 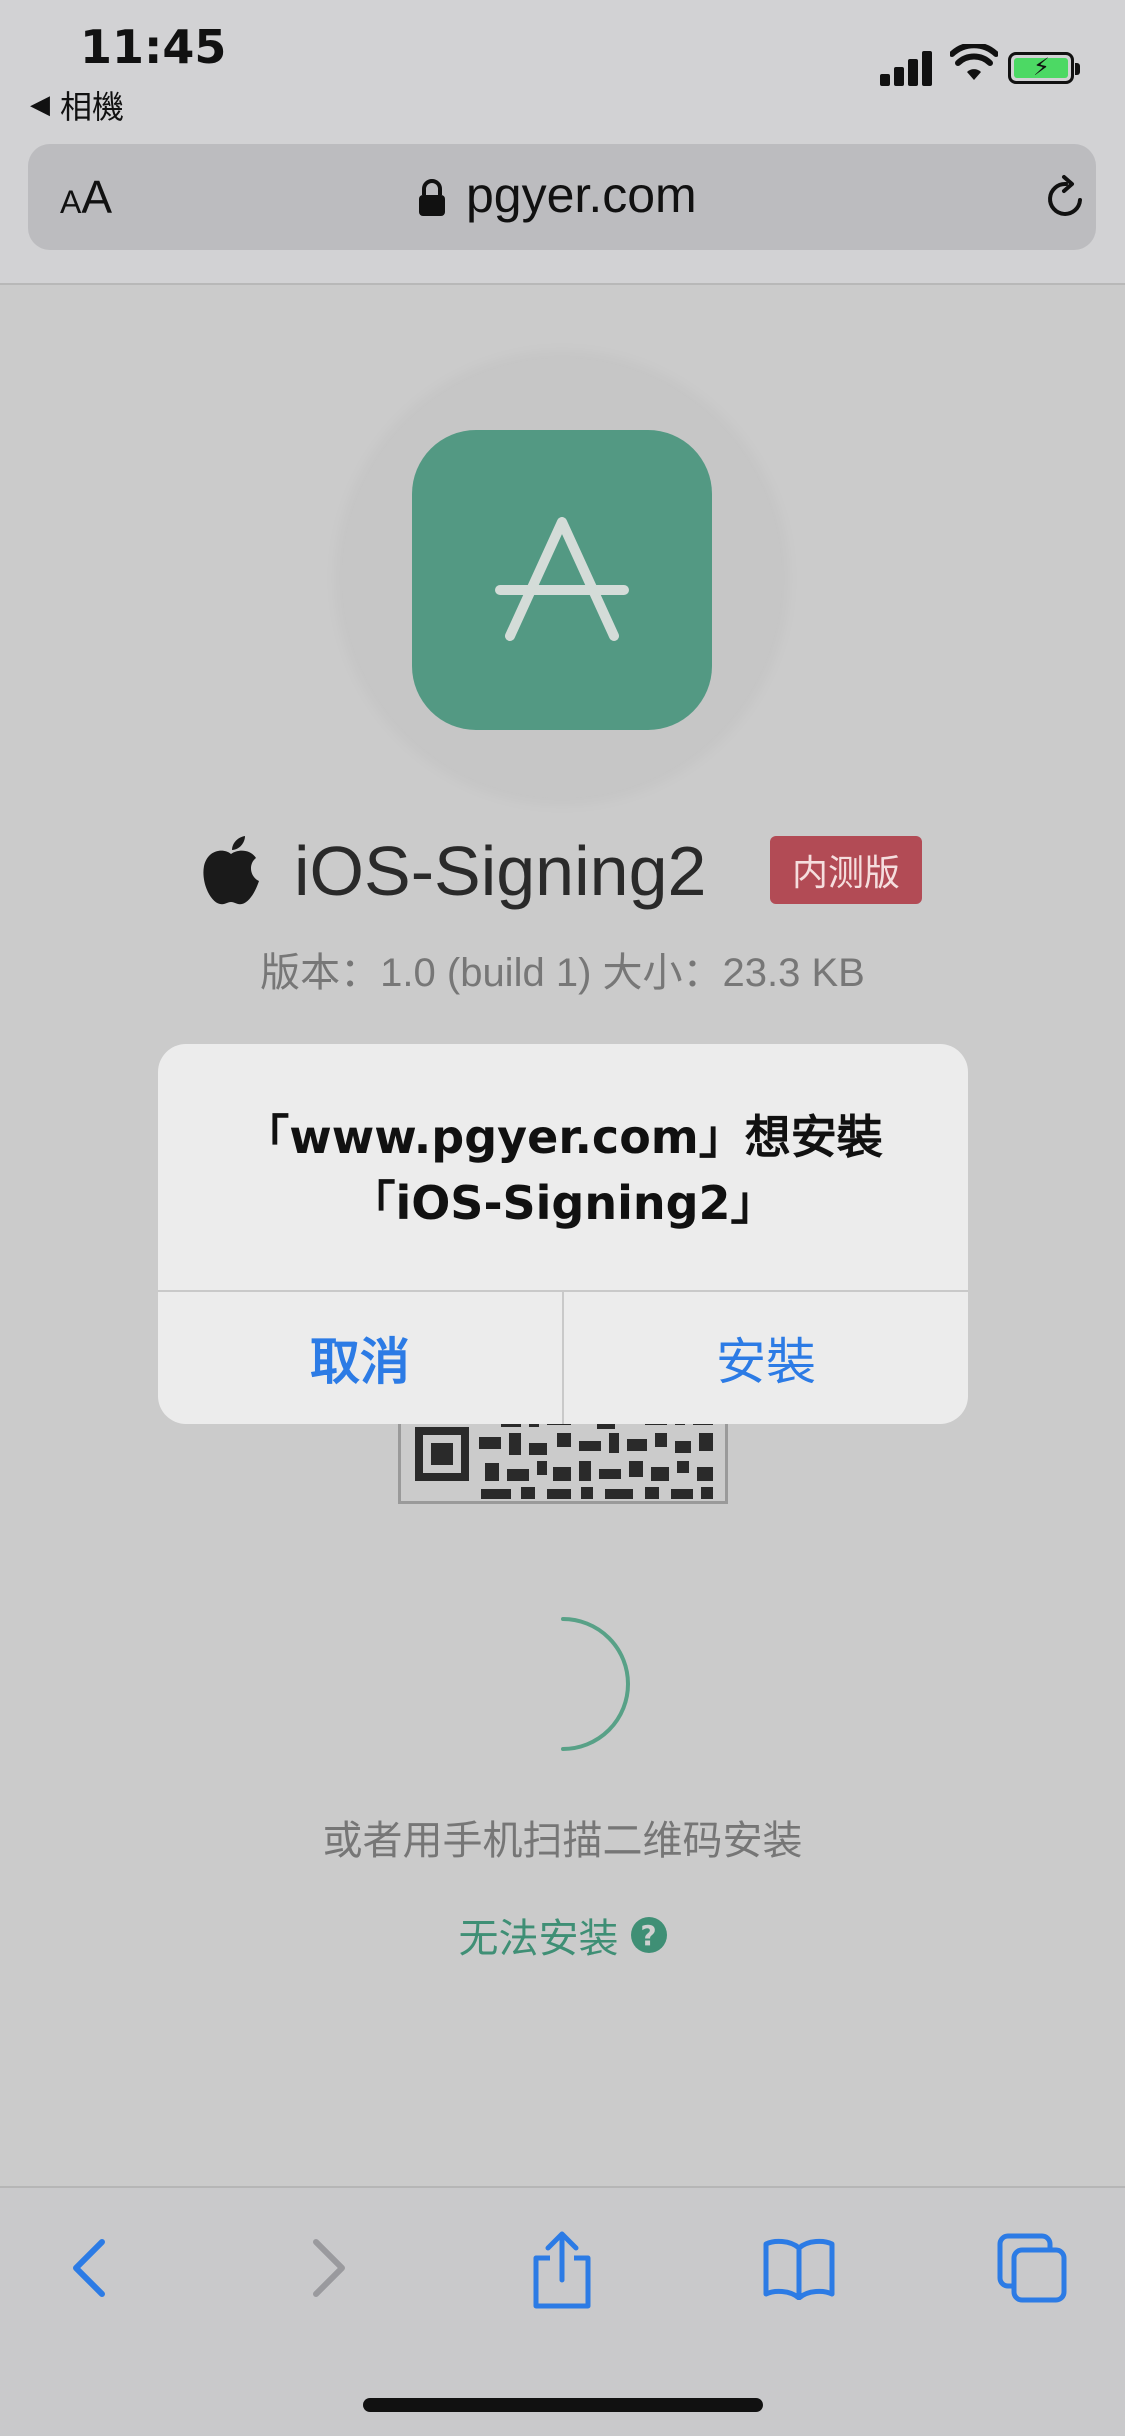 I want to click on install-alert-dialog: 「www.pgyer.com」想安裝 「iOS-Signing2」 取消 安裝, so click(x=563, y=1234).